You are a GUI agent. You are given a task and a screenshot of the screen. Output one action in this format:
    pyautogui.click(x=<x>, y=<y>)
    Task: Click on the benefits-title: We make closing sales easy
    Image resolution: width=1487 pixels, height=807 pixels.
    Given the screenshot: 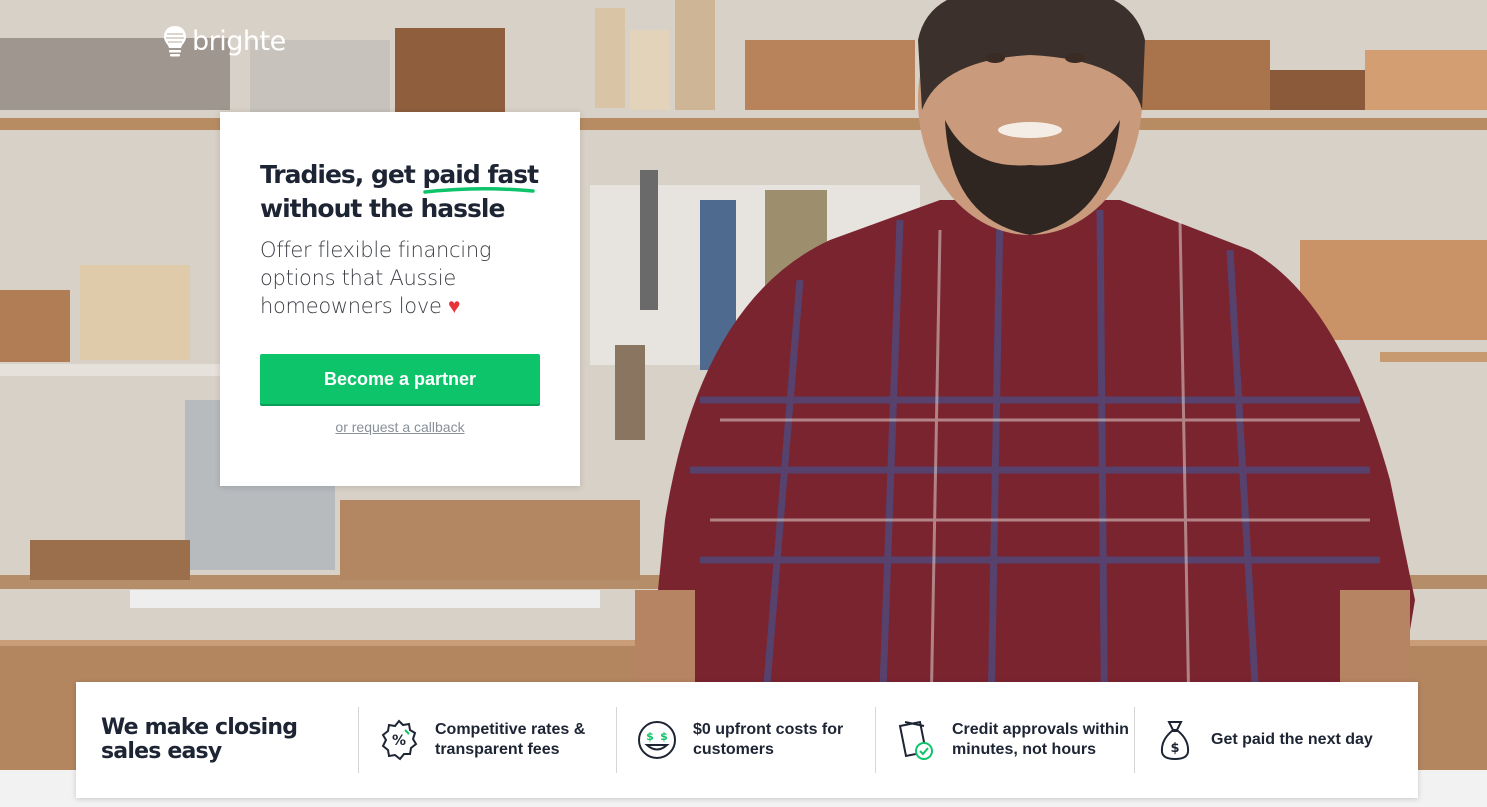 What is the action you would take?
    pyautogui.click(x=199, y=739)
    